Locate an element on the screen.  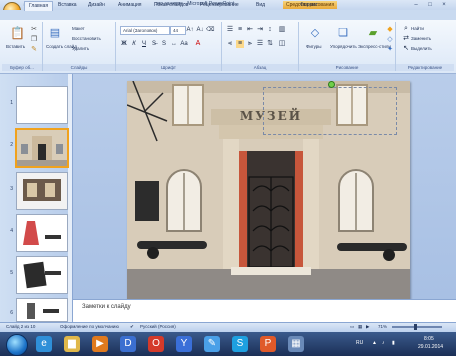
tab-slideshow: Показ слайдов is located at coordinates (171, 5).